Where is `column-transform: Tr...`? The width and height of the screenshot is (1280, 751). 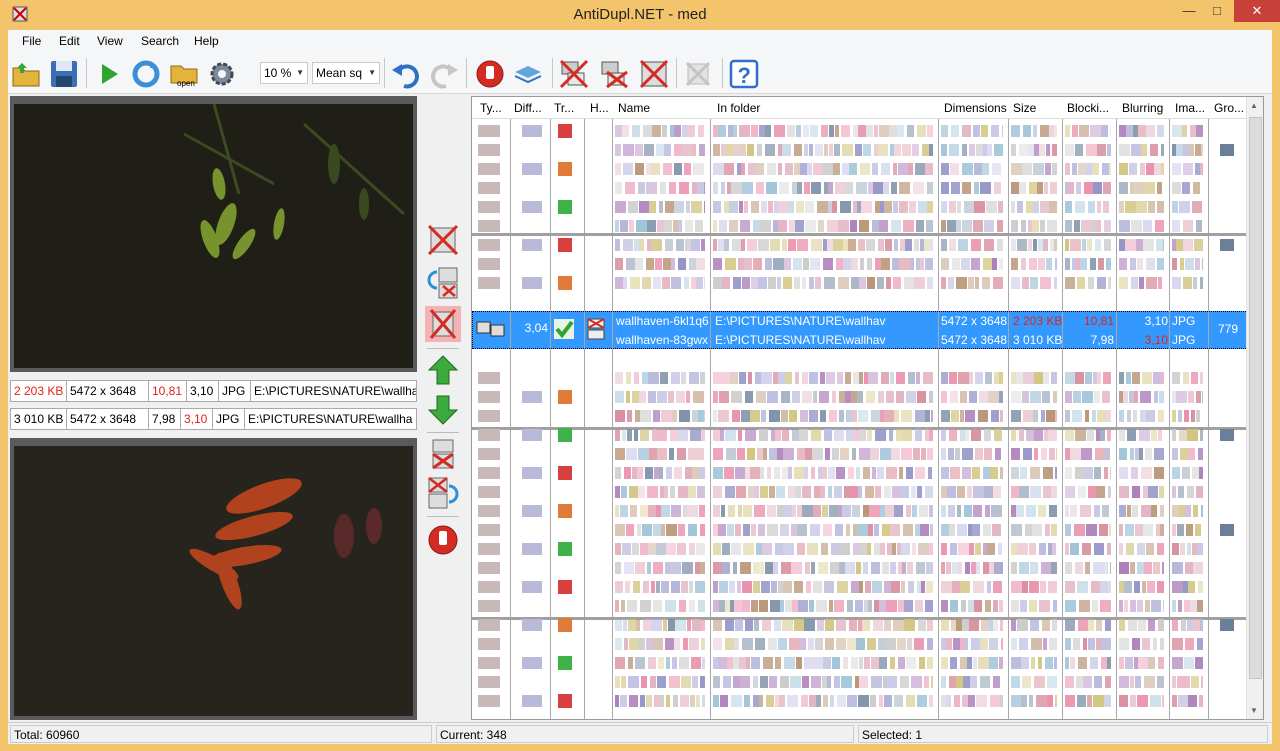
column-transform: Tr... is located at coordinates (567, 108).